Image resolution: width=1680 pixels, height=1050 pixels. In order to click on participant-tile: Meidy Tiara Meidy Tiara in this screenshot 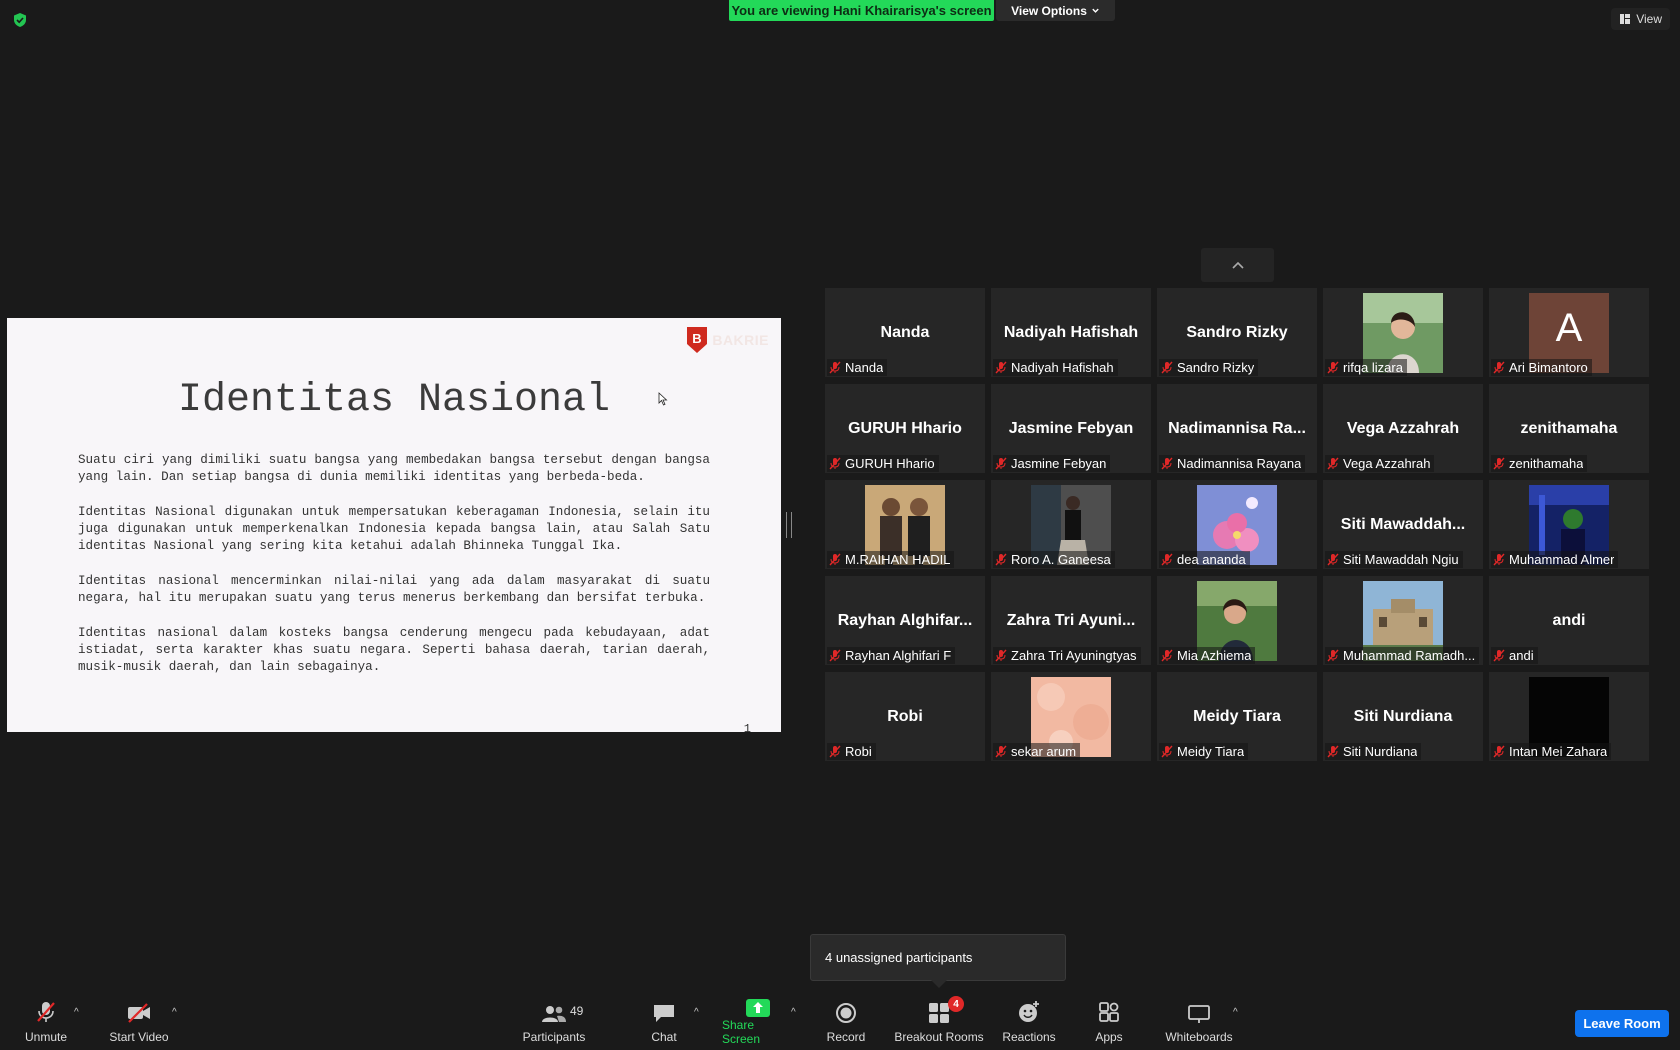, I will do `click(1237, 716)`.